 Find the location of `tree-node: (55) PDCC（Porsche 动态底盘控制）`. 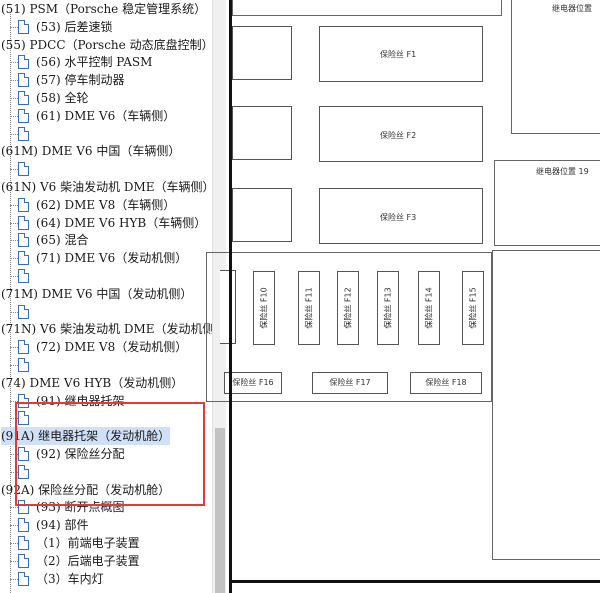

tree-node: (55) PDCC（Porsche 动态底盘控制） is located at coordinates (106, 45).